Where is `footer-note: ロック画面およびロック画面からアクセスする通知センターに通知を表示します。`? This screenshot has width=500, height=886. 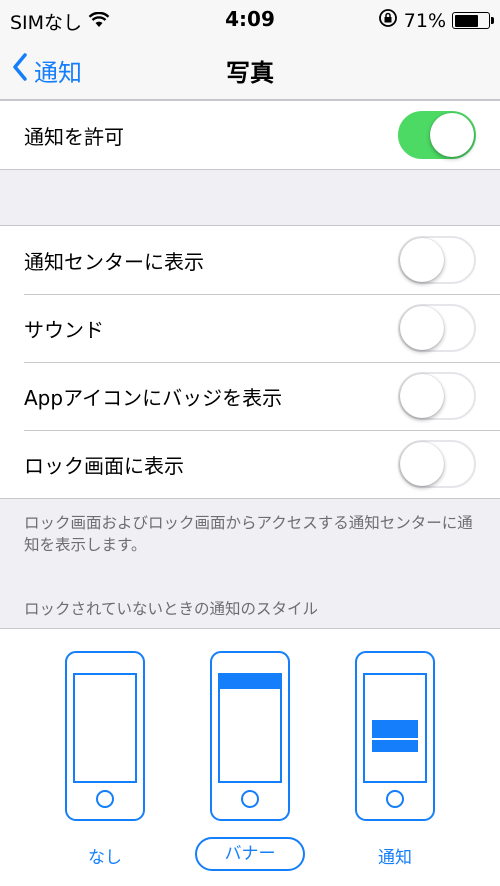 footer-note: ロック画面およびロック画面からアクセスする通知センターに通知を表示します。 is located at coordinates (248, 534).